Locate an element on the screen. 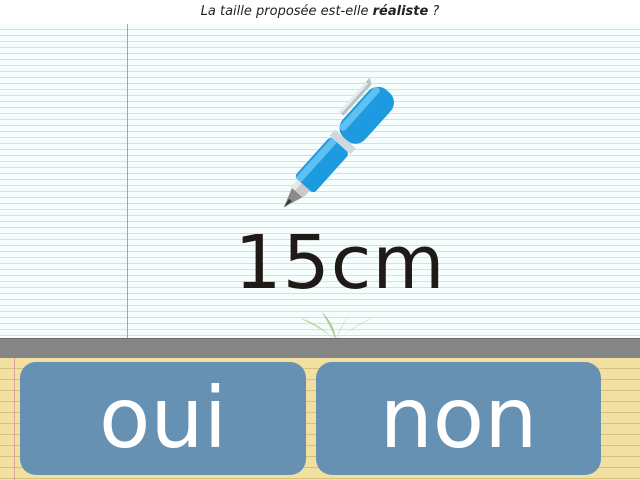 This screenshot has height=480, width=640. shelf-bar is located at coordinates (320, 348).